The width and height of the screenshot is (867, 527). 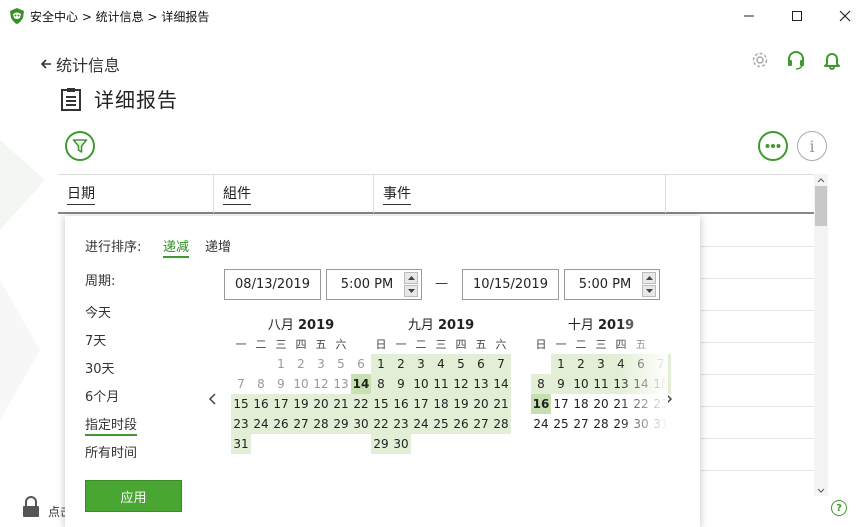 I want to click on period-option-all-time: 所有时间, so click(x=111, y=451).